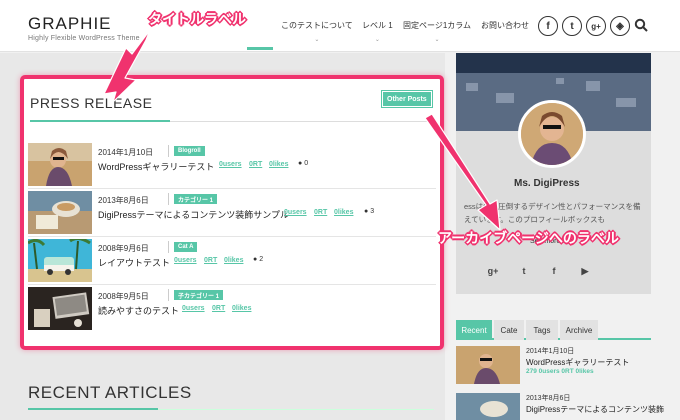 The height and width of the screenshot is (420, 680). What do you see at coordinates (197, 19) in the screenshot?
I see `annotation-title-label: タイトルラベル` at bounding box center [197, 19].